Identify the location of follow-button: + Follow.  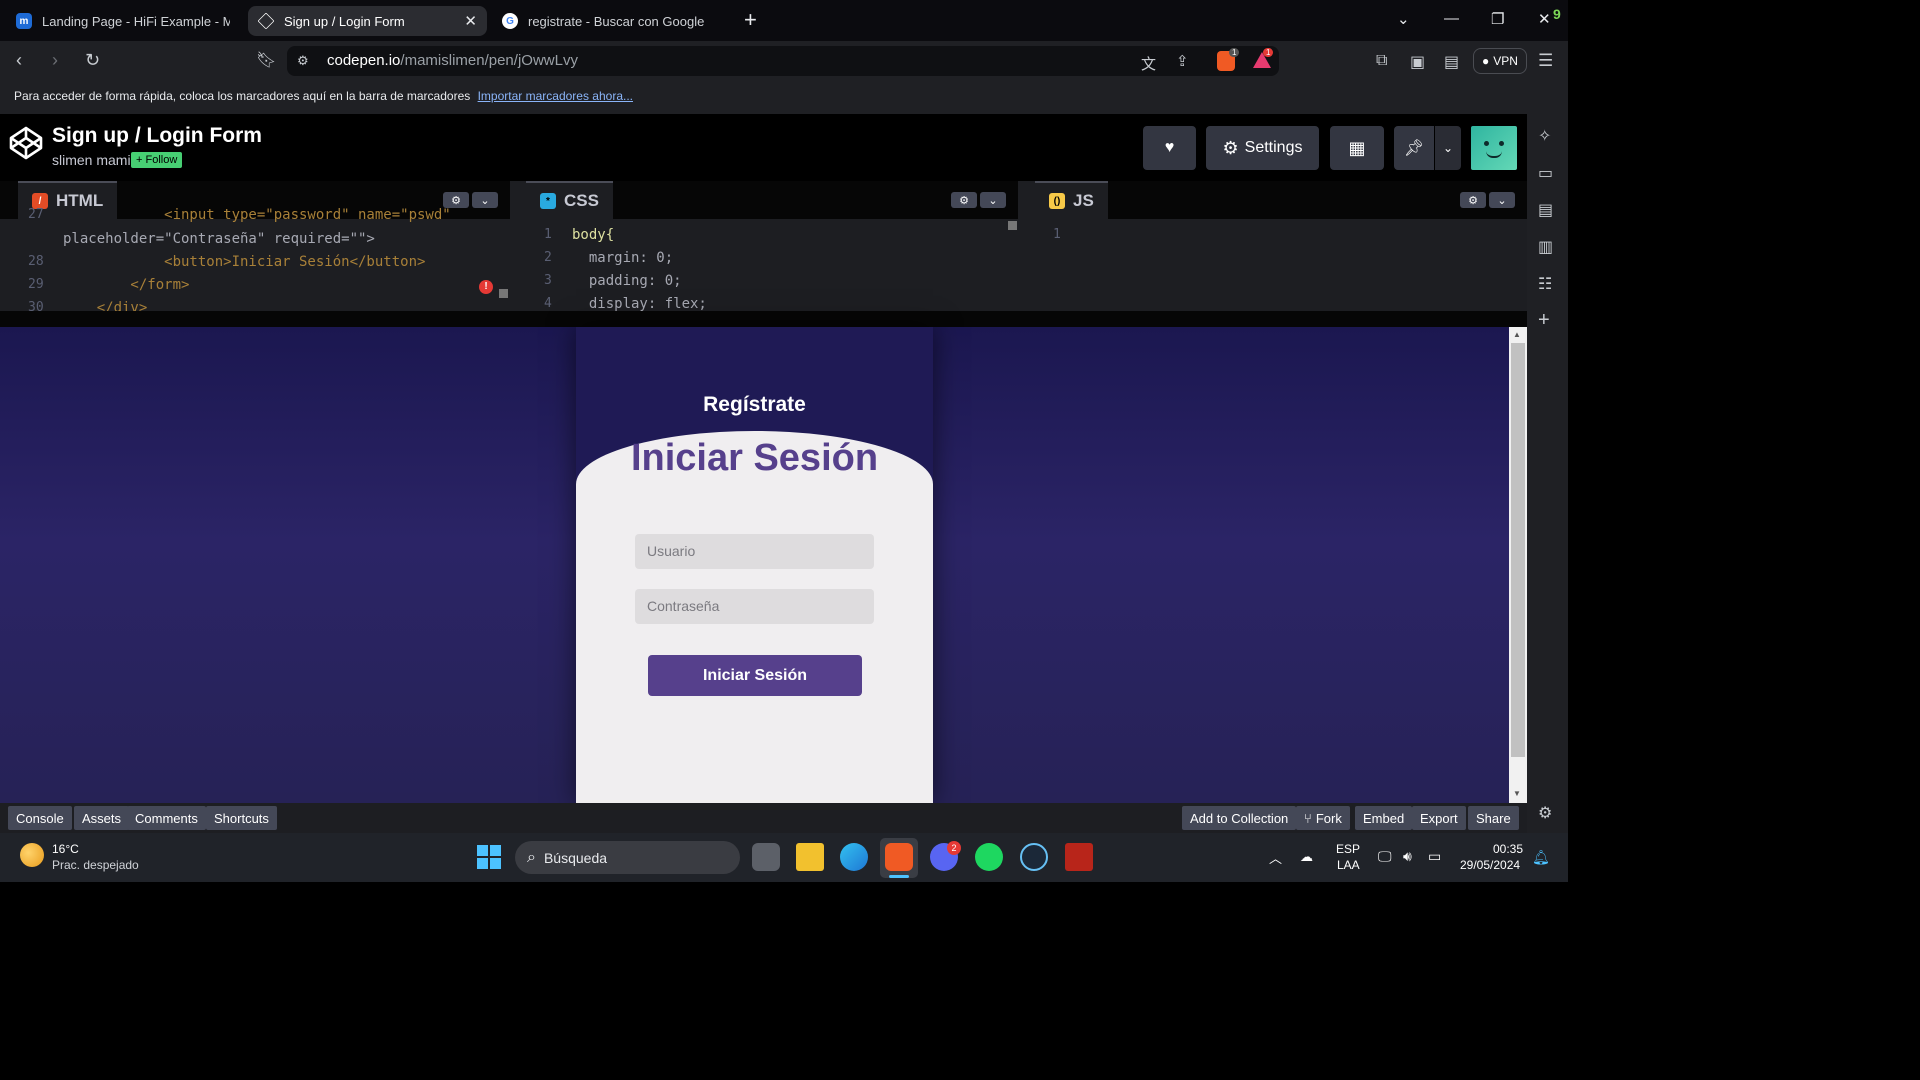
(157, 160).